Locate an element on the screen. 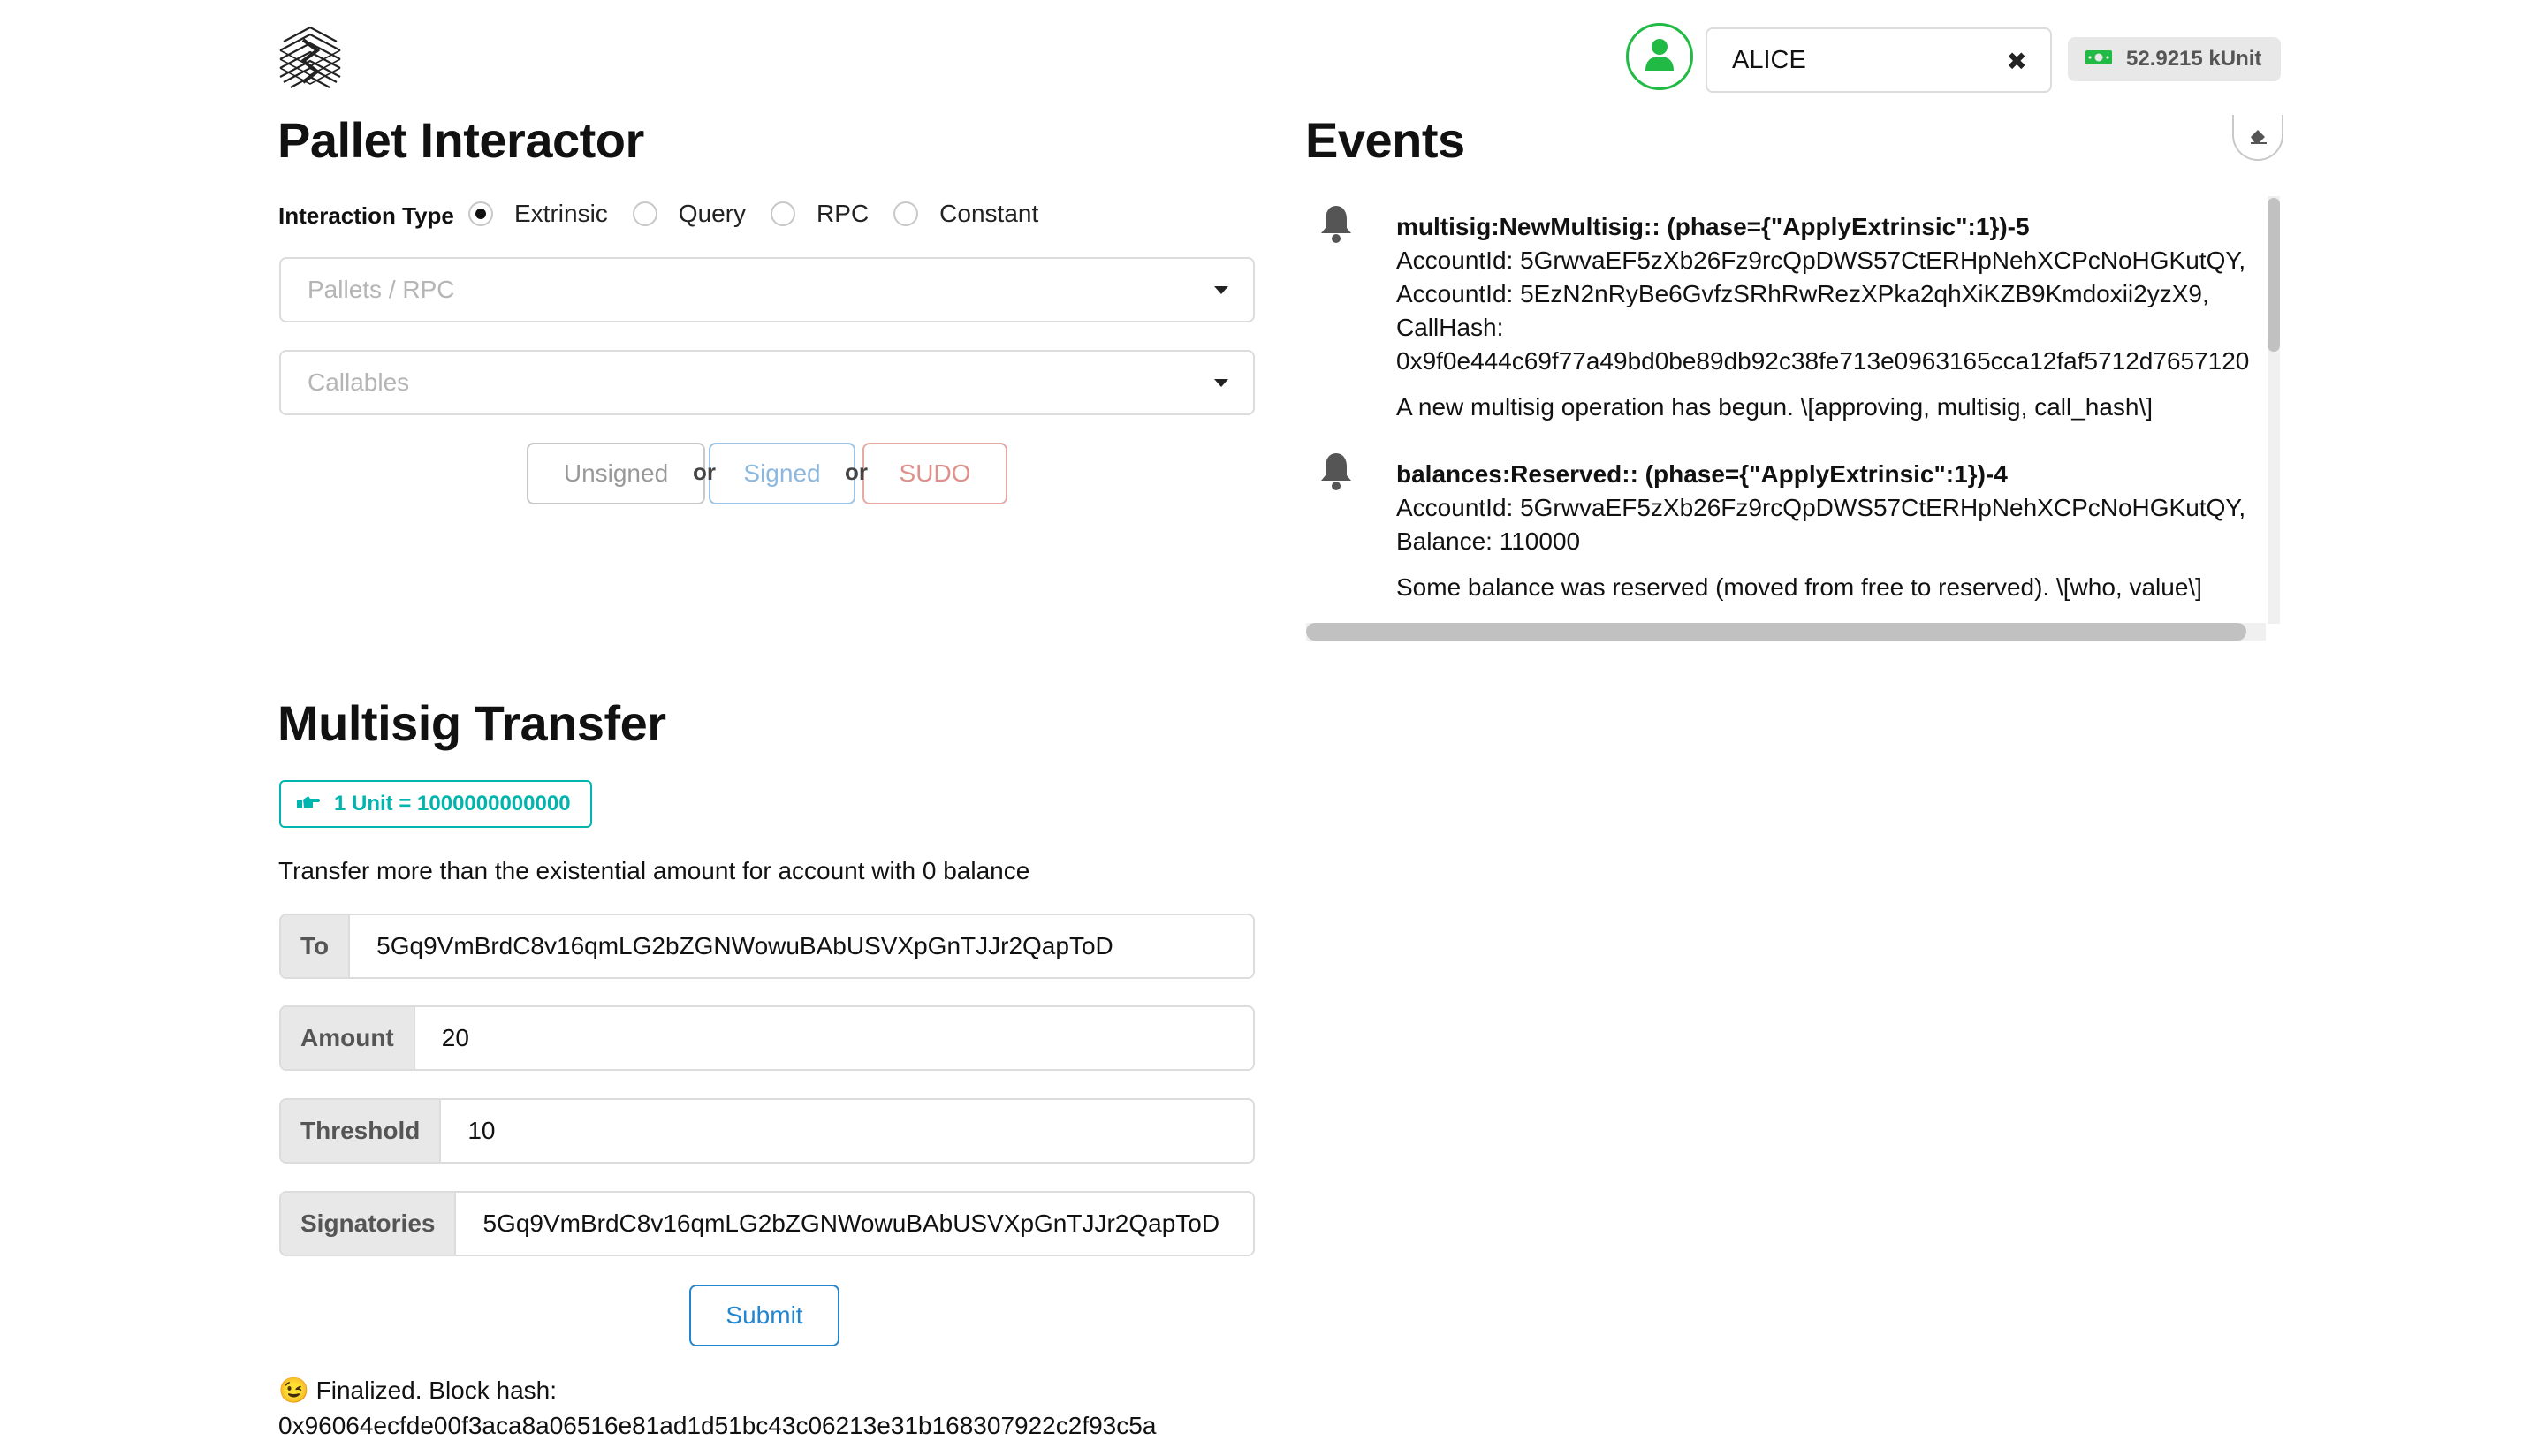 This screenshot has height=1456, width=2545. threshold-field: Threshold is located at coordinates (767, 1131).